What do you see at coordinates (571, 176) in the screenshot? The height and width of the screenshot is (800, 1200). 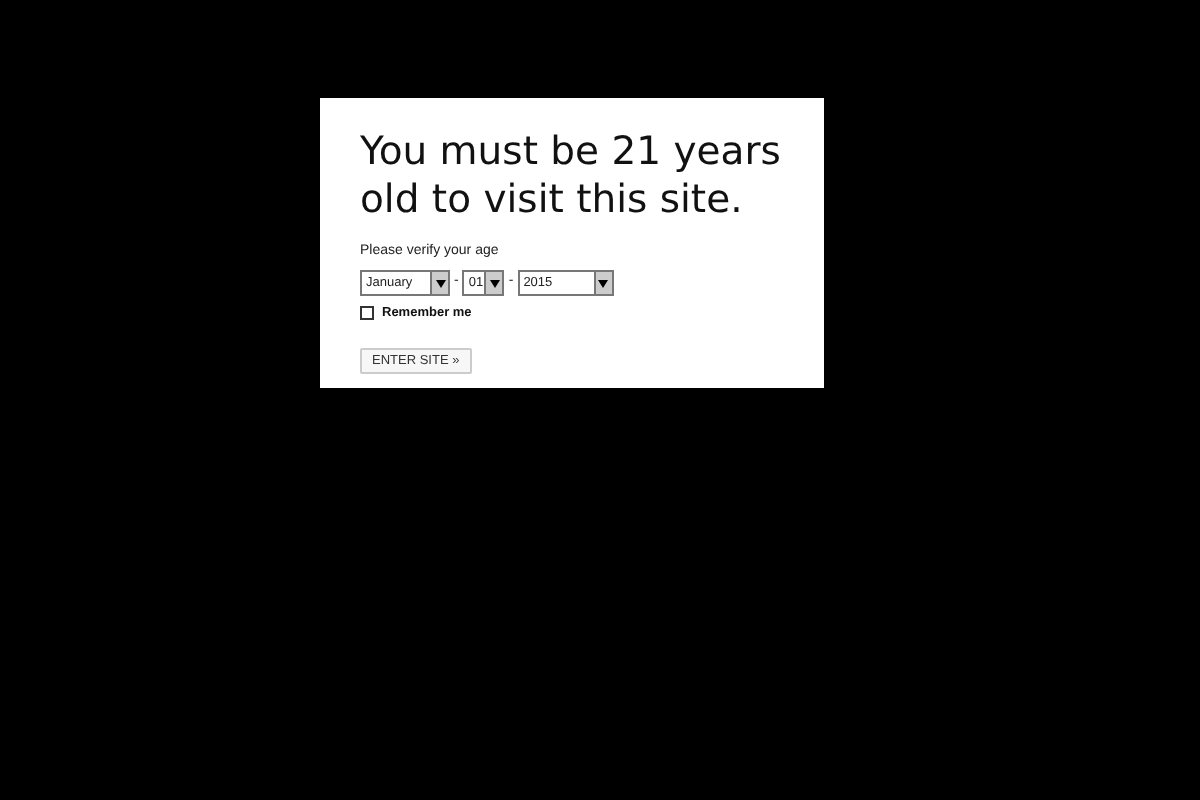 I see `dialog-title: You must be 21 years old to visit this site.` at bounding box center [571, 176].